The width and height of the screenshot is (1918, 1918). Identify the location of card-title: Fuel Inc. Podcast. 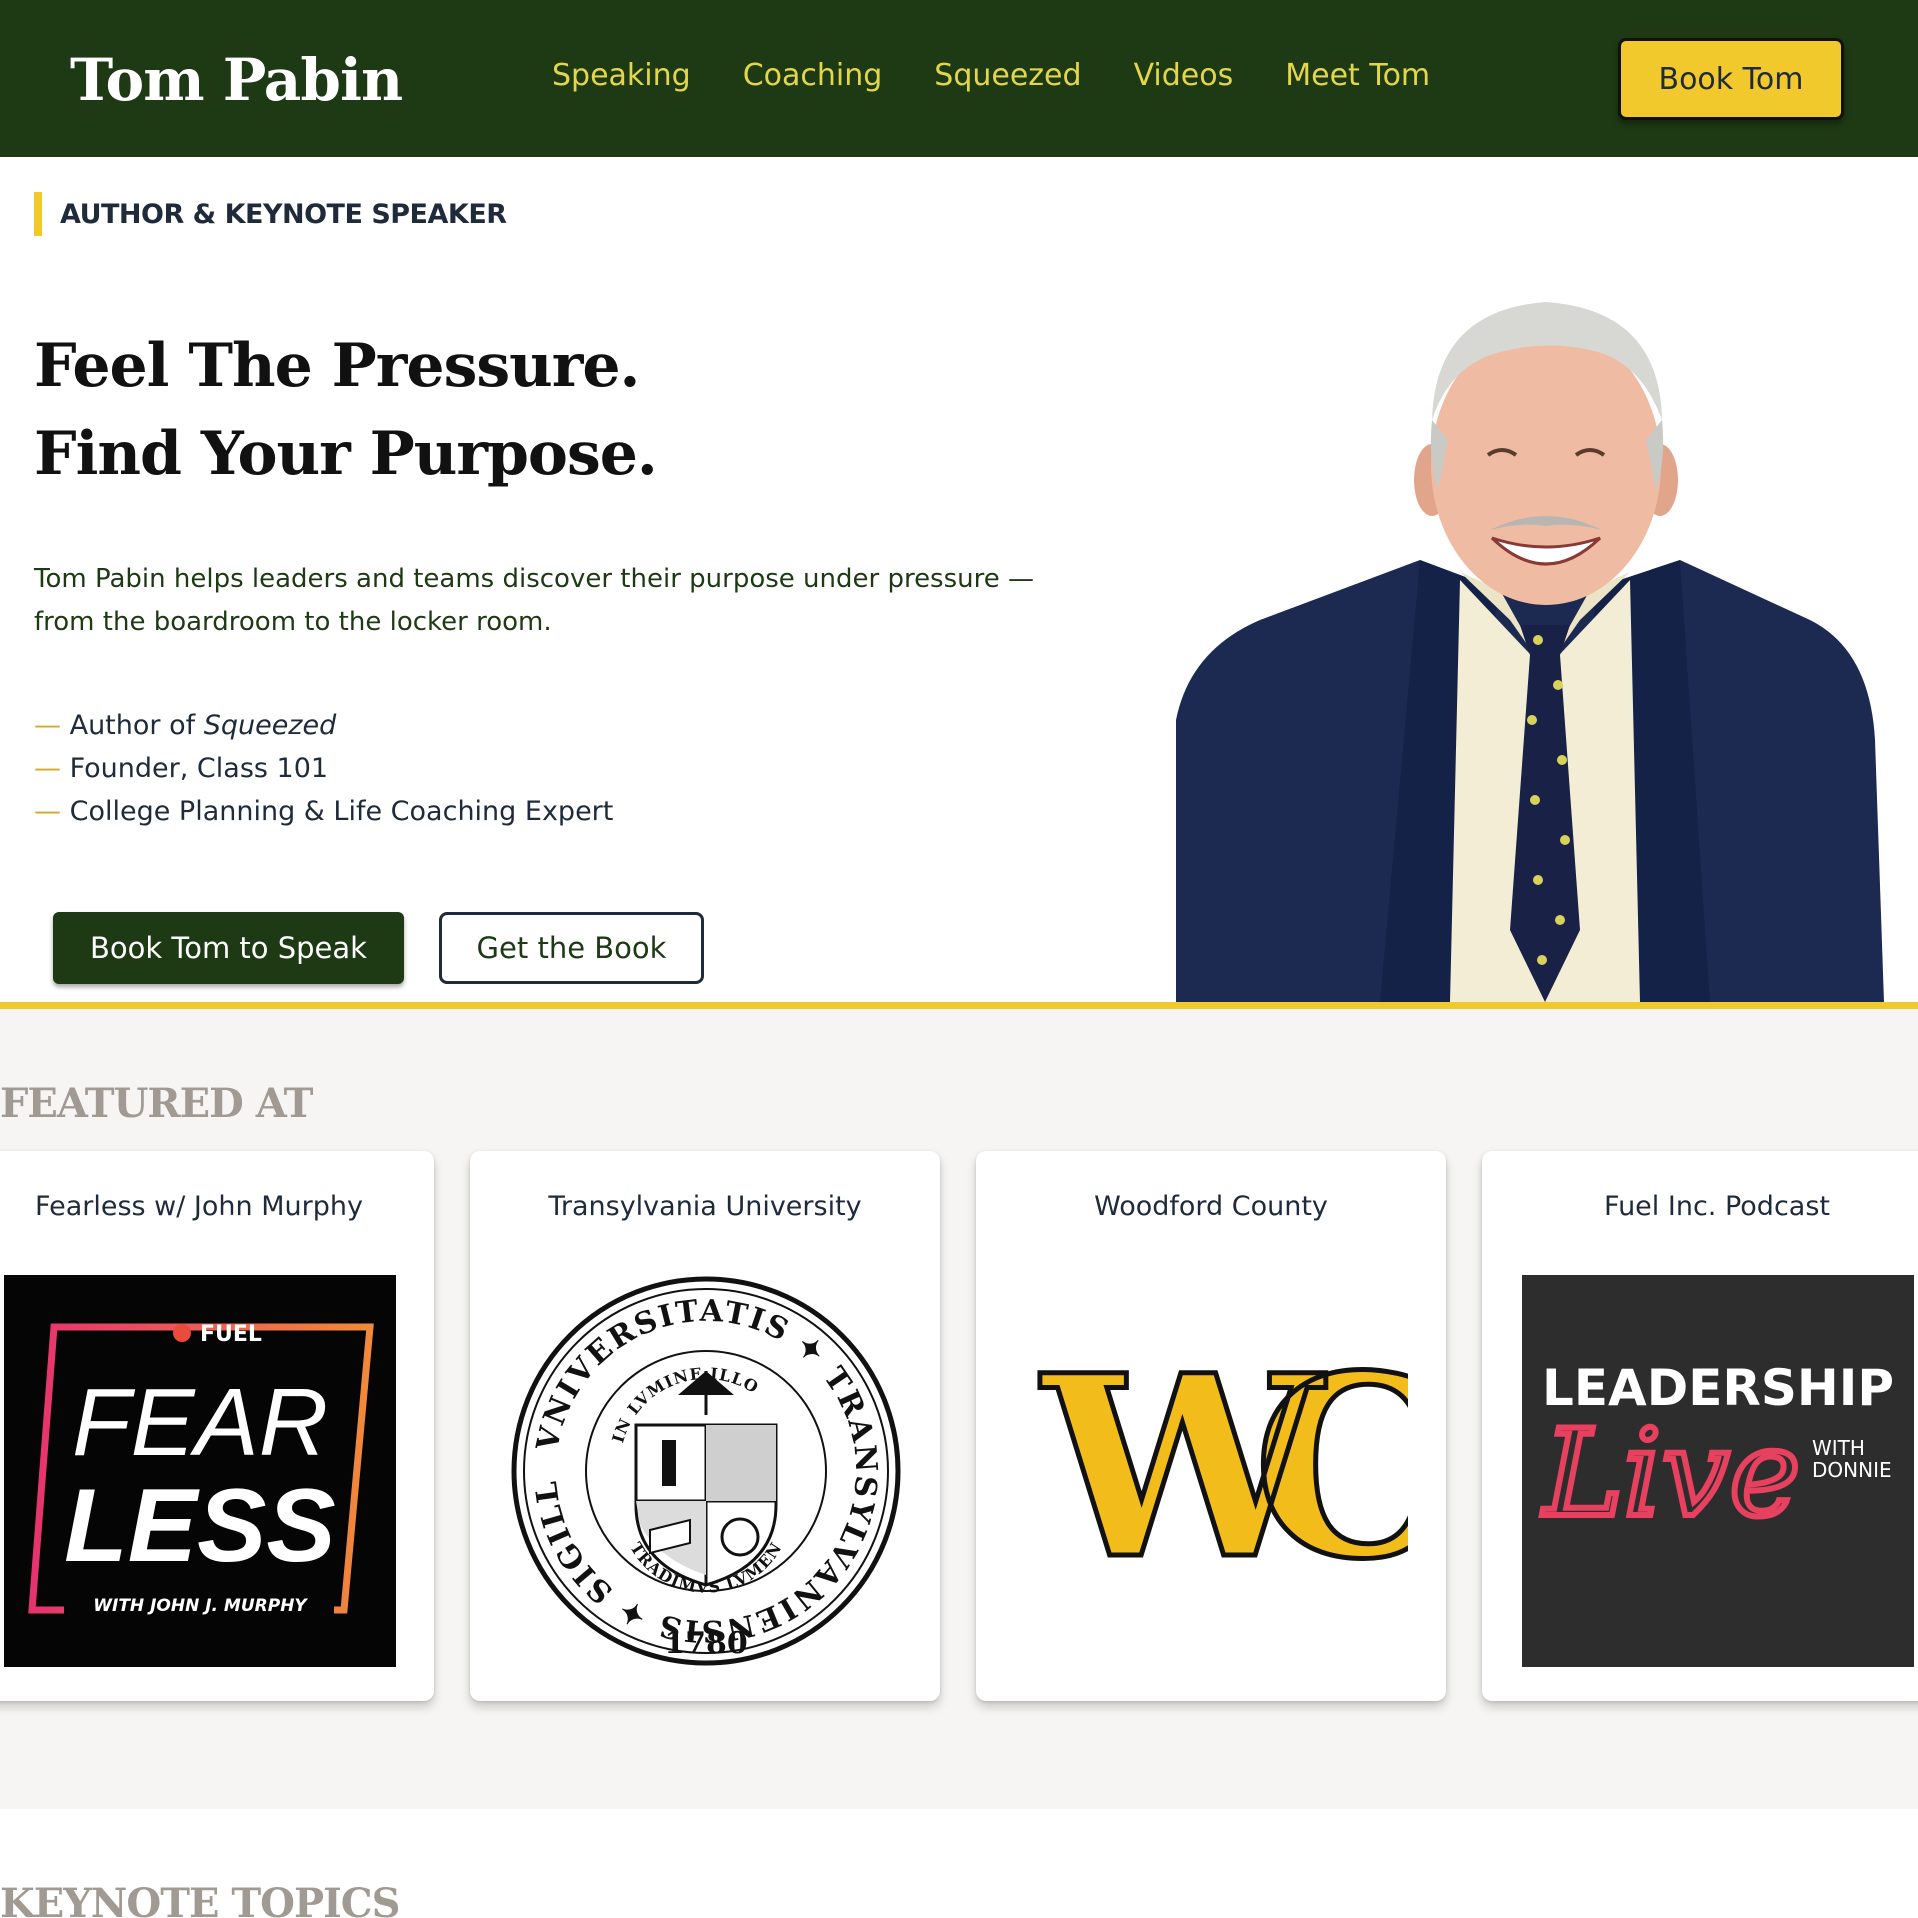
(1717, 1206).